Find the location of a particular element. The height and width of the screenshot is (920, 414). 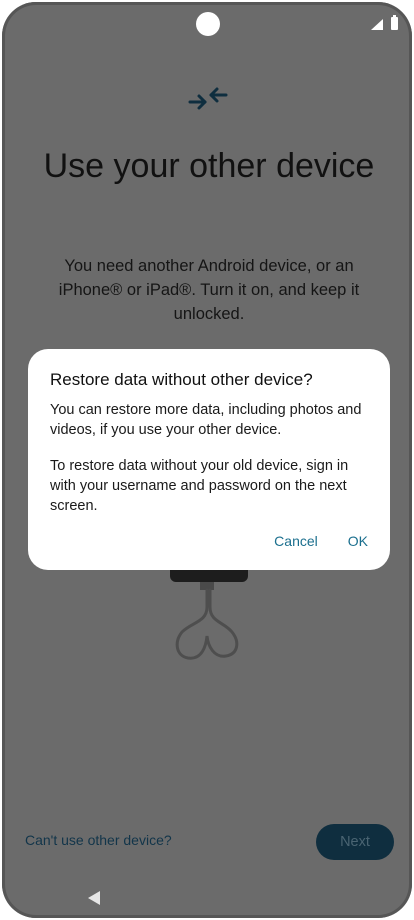

battery-icon is located at coordinates (394, 22).